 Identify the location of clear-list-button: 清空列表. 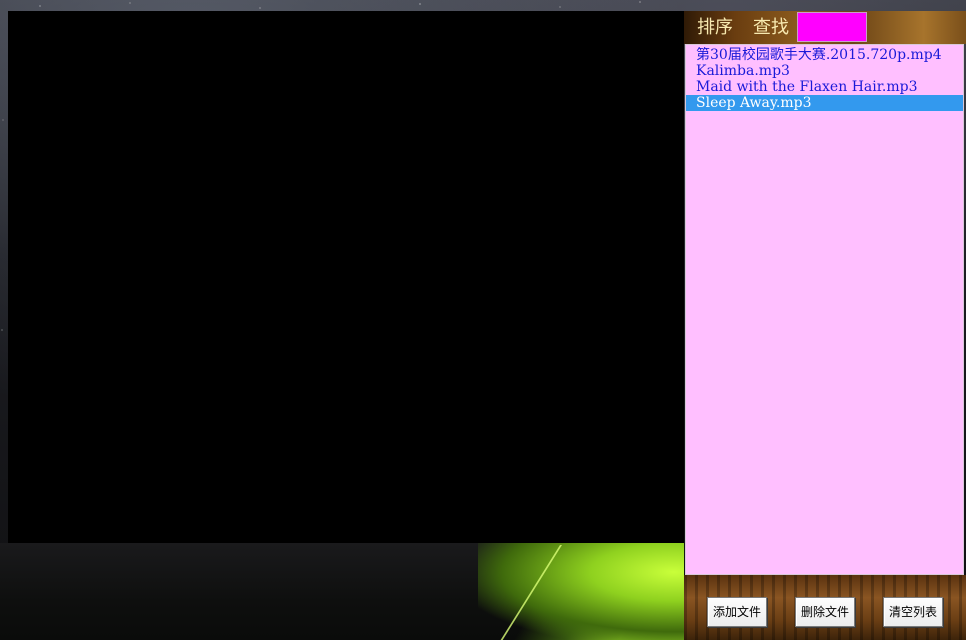
(913, 612).